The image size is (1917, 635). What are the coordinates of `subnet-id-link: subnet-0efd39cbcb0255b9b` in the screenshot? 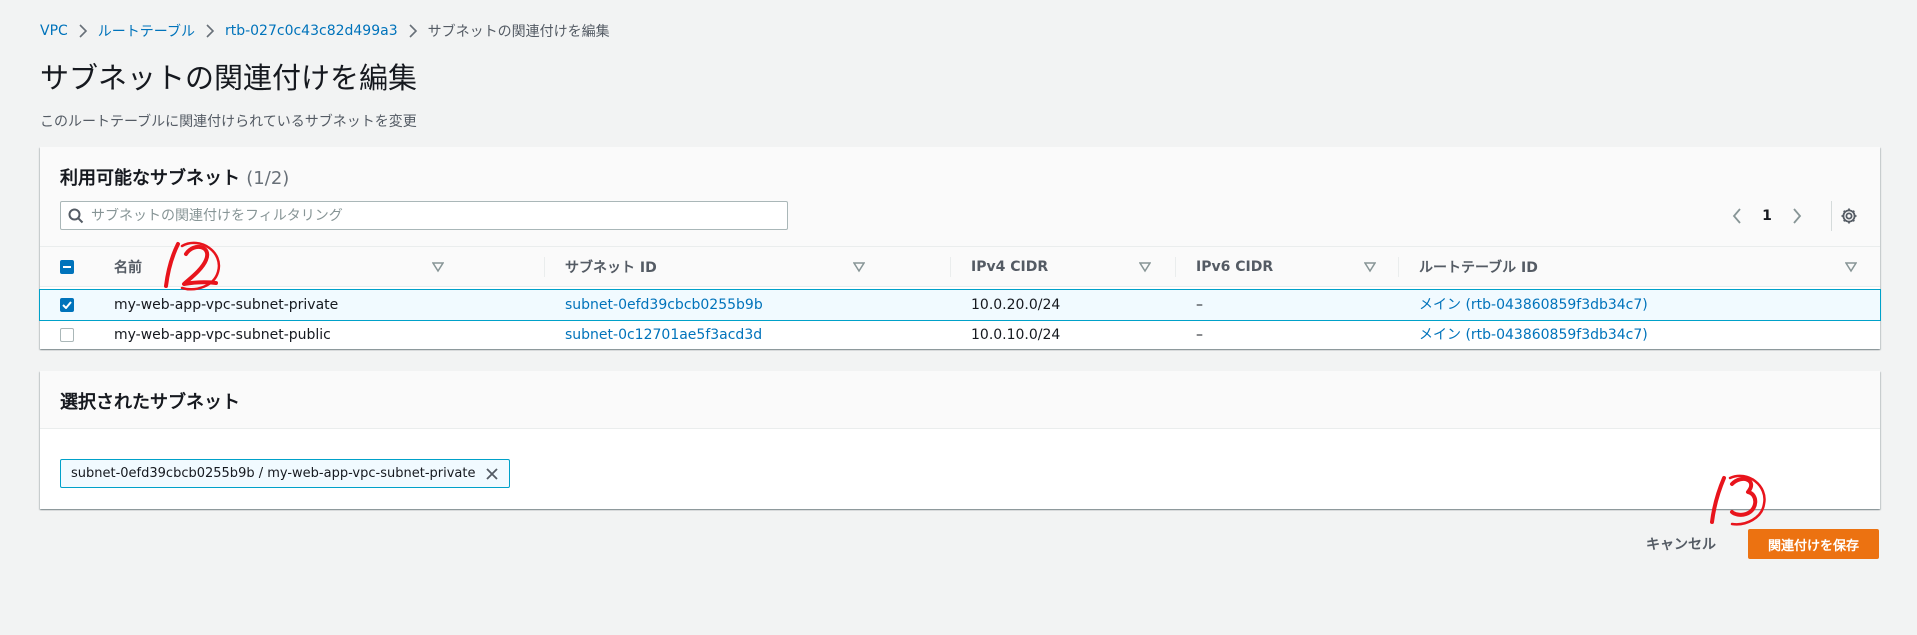 It's located at (664, 305).